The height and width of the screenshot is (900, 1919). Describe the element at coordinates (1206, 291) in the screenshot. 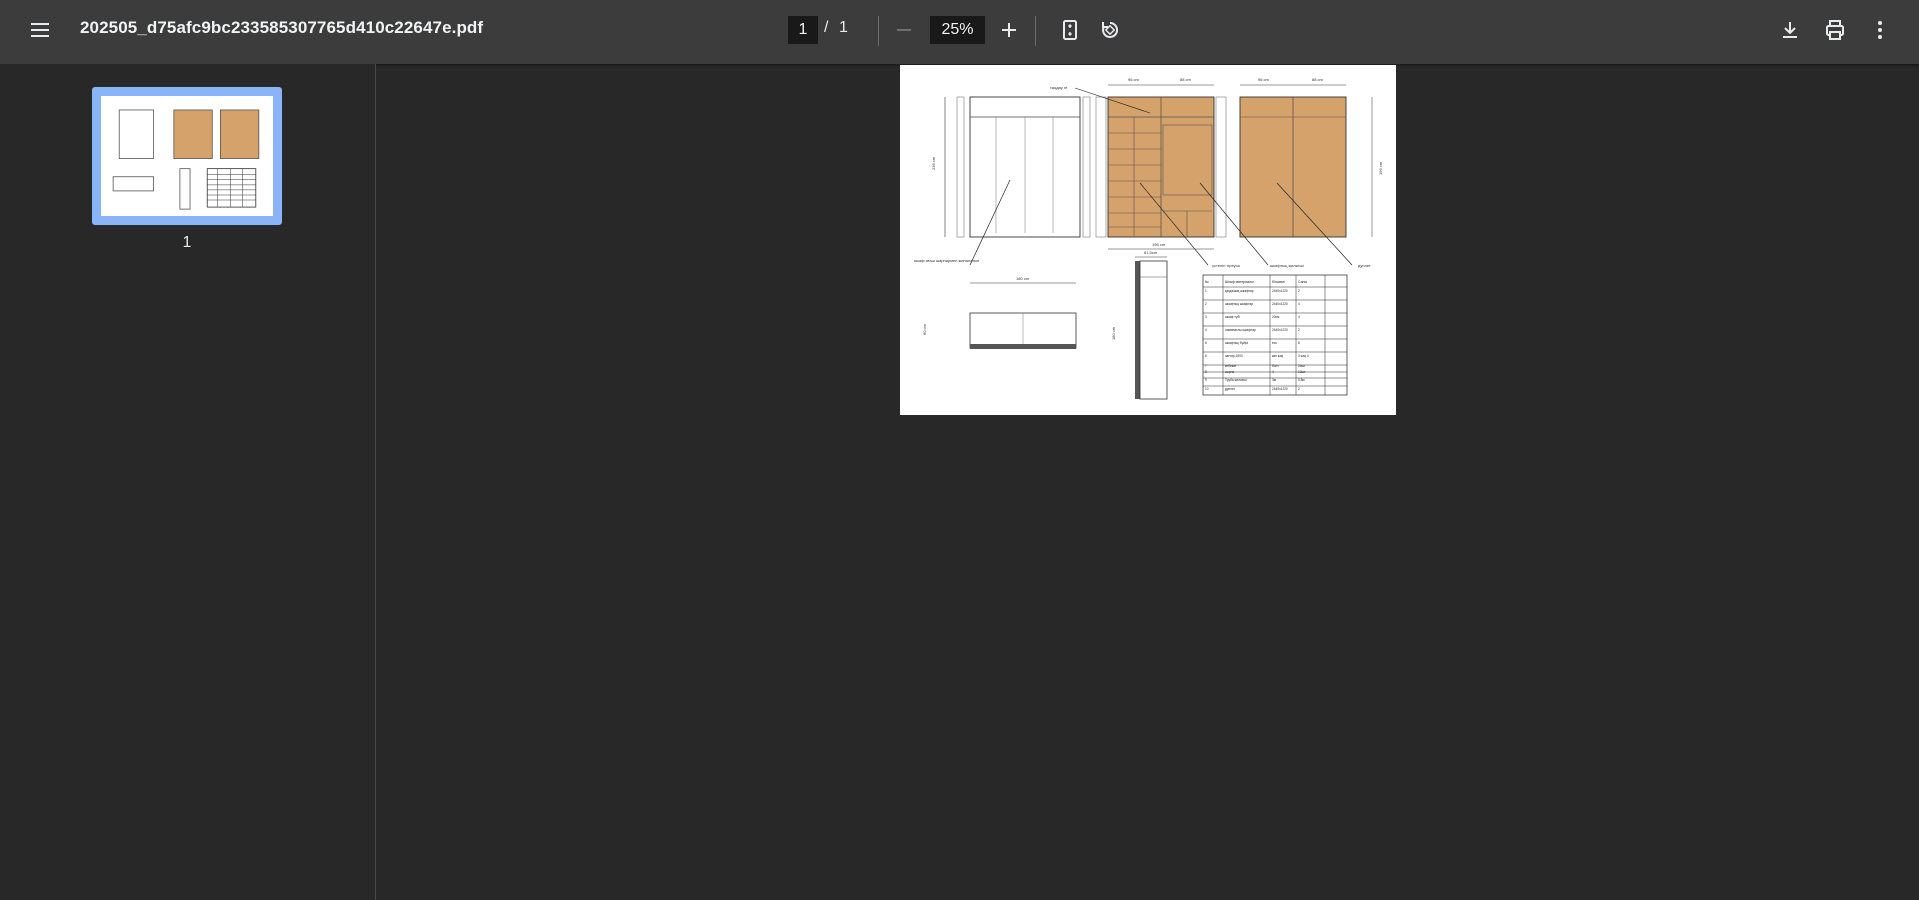

I see `table-cell: 1` at that location.